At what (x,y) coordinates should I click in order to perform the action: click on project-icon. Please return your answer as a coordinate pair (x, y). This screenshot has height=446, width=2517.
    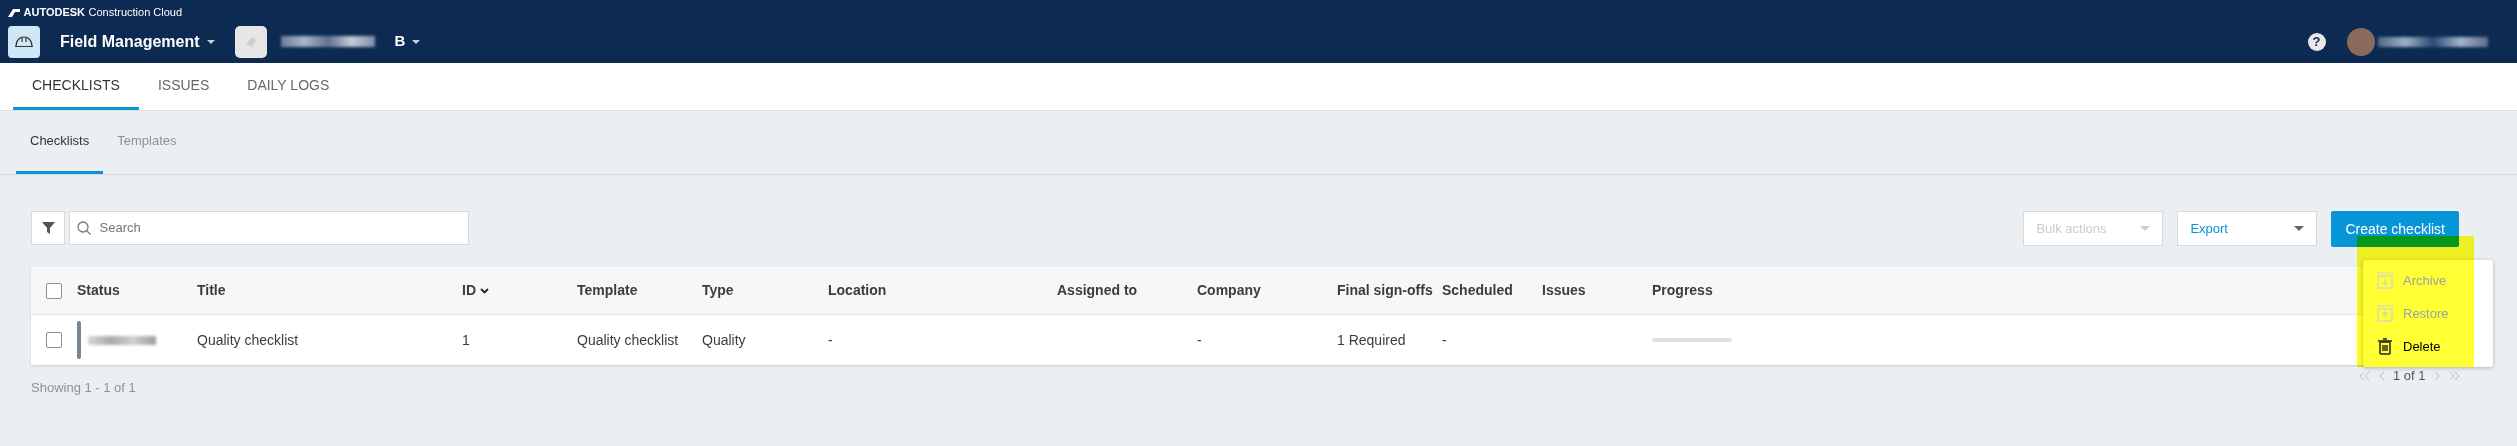
    Looking at the image, I should click on (250, 41).